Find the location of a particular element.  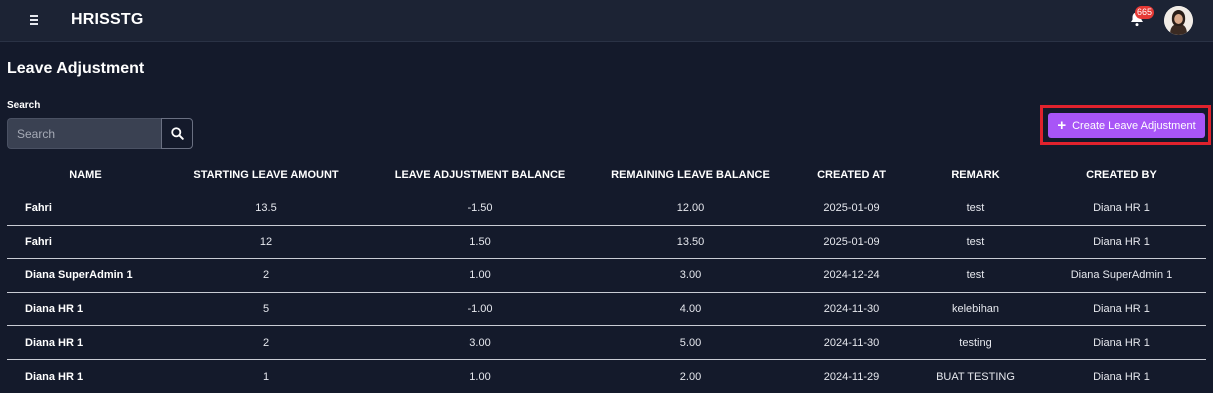

search-icon is located at coordinates (177, 133).